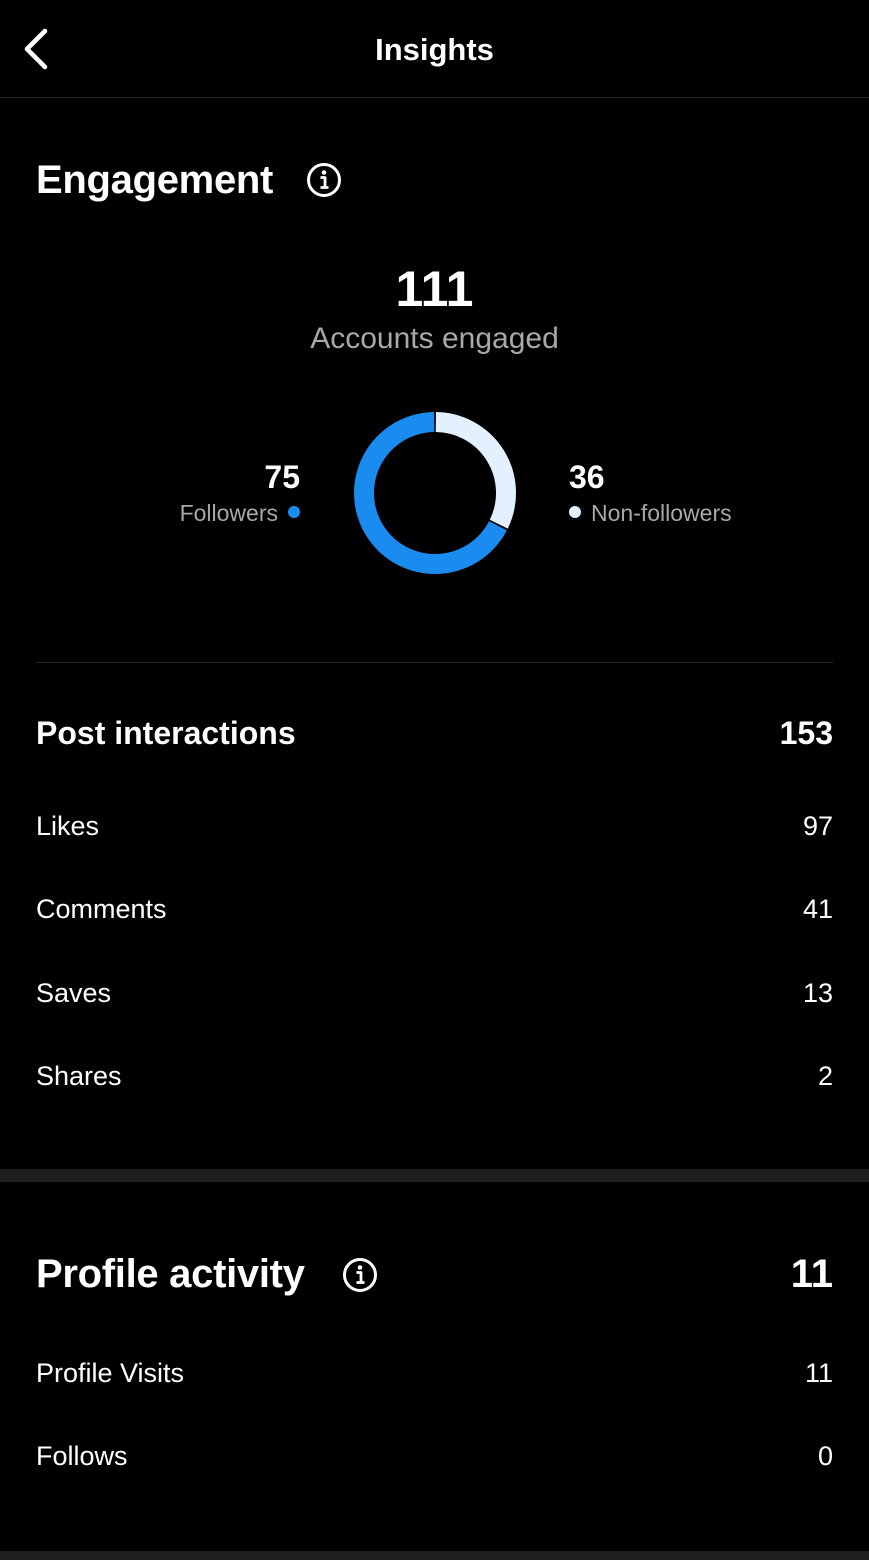 This screenshot has height=1560, width=869. What do you see at coordinates (434, 662) in the screenshot?
I see `section-divider` at bounding box center [434, 662].